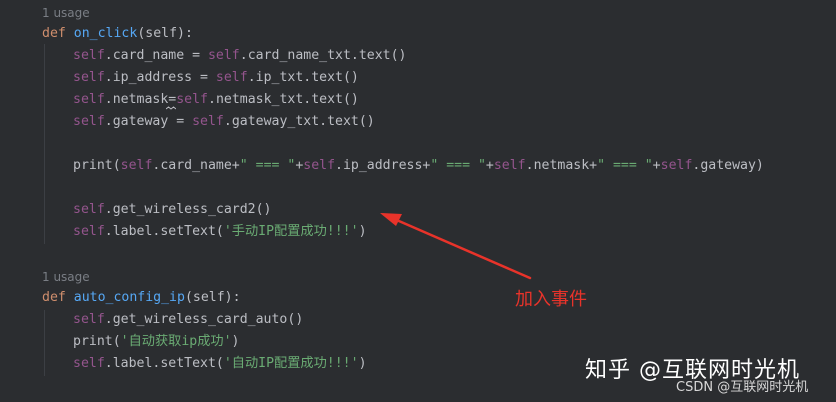 Image resolution: width=836 pixels, height=402 pixels. I want to click on code-line-def-auto-config-ip: def auto_config_ip(self):, so click(141, 298).